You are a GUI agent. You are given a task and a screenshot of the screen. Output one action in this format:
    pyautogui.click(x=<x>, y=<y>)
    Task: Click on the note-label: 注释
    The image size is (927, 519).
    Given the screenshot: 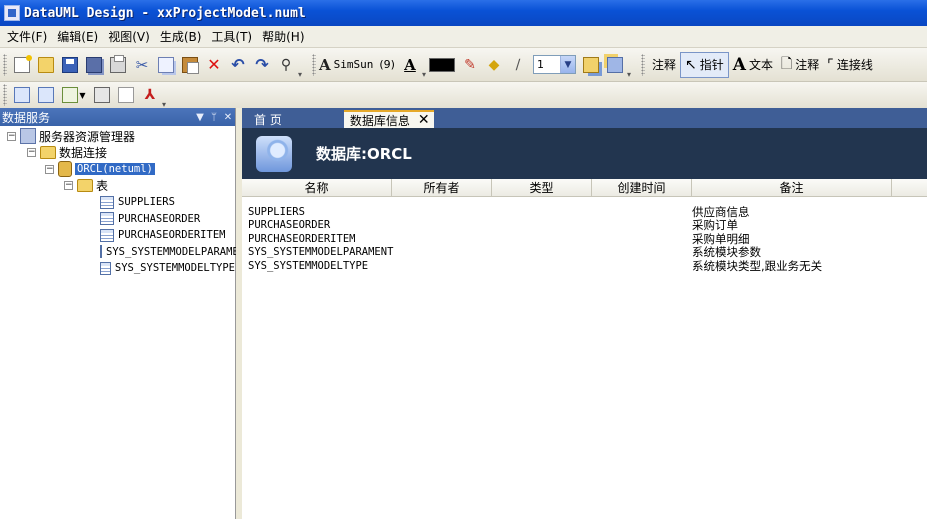 What is the action you would take?
    pyautogui.click(x=807, y=65)
    